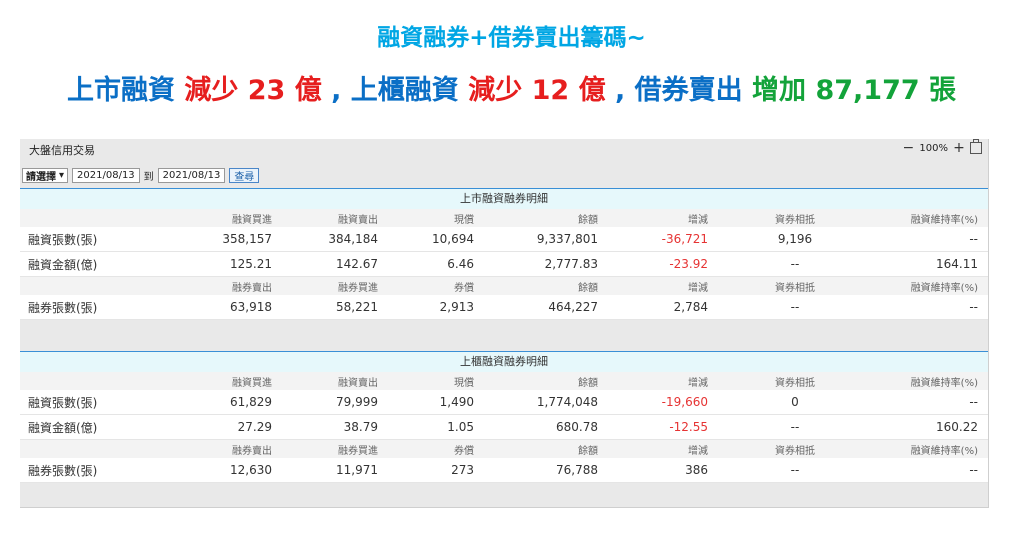  What do you see at coordinates (957, 427) in the screenshot?
I see `table-cell: 160.22` at bounding box center [957, 427].